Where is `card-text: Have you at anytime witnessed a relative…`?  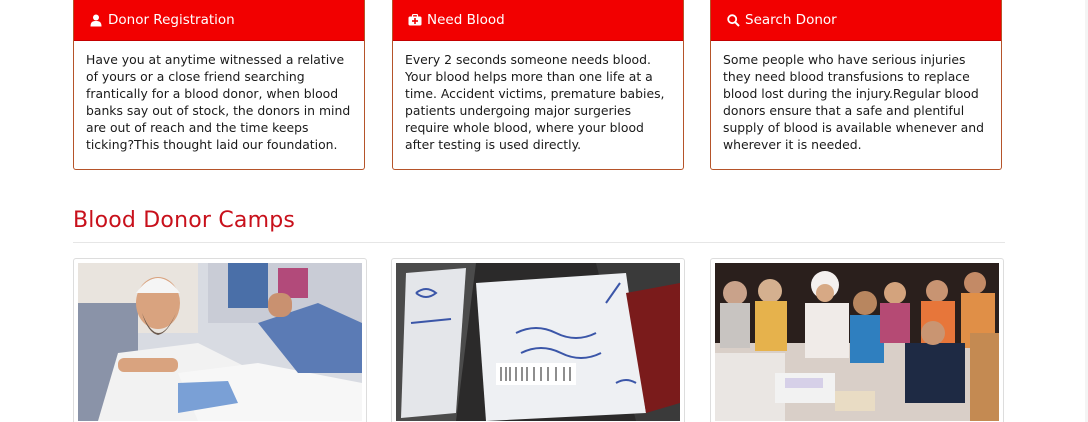
card-text: Have you at anytime witnessed a relative… is located at coordinates (218, 102).